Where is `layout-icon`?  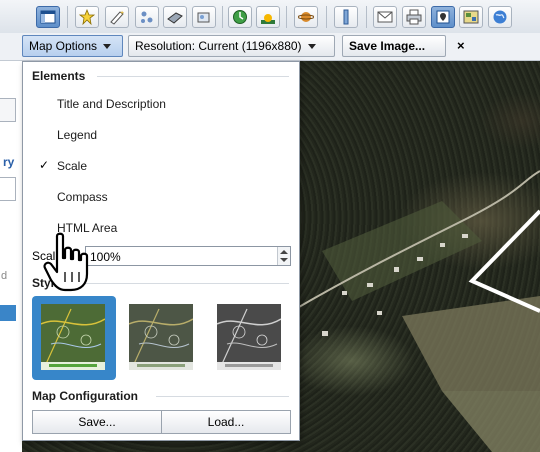 layout-icon is located at coordinates (48, 17).